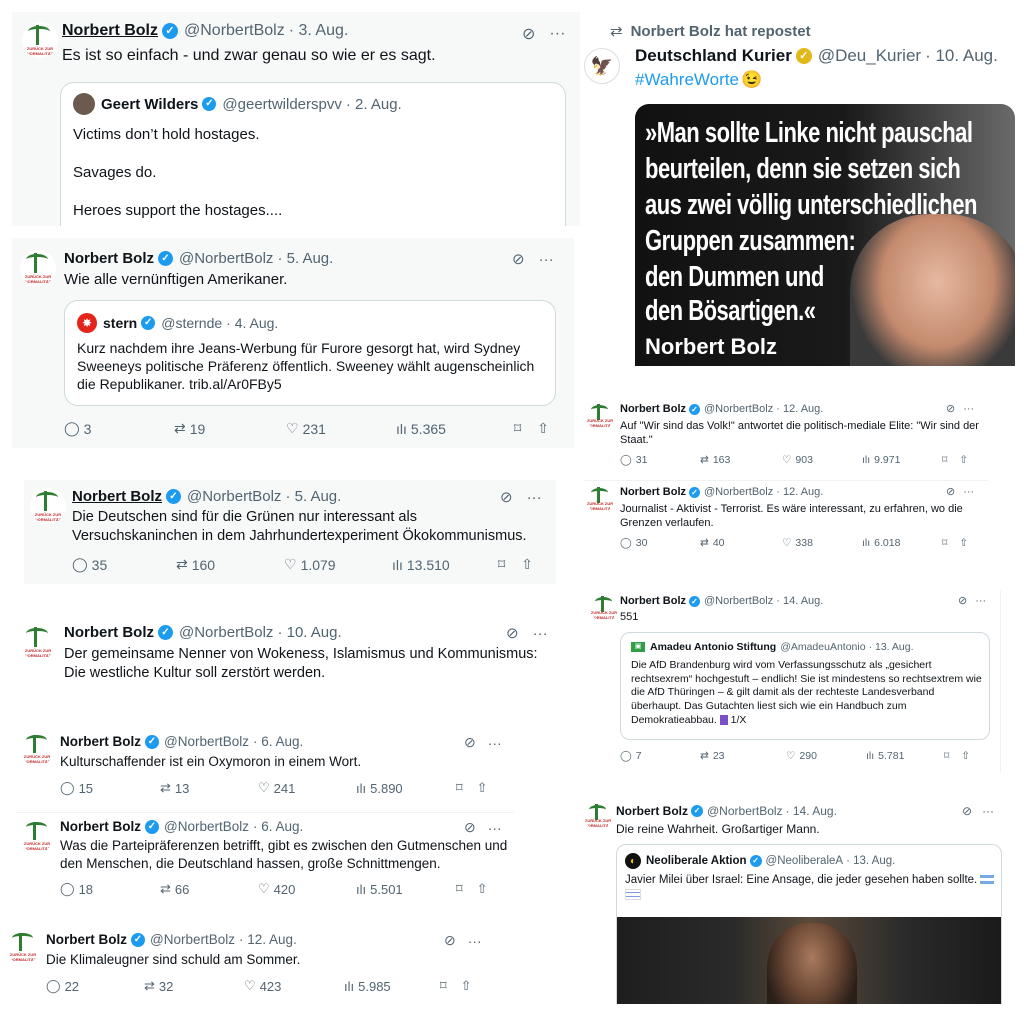  I want to click on repost-button: ⇄ 163, so click(741, 460).